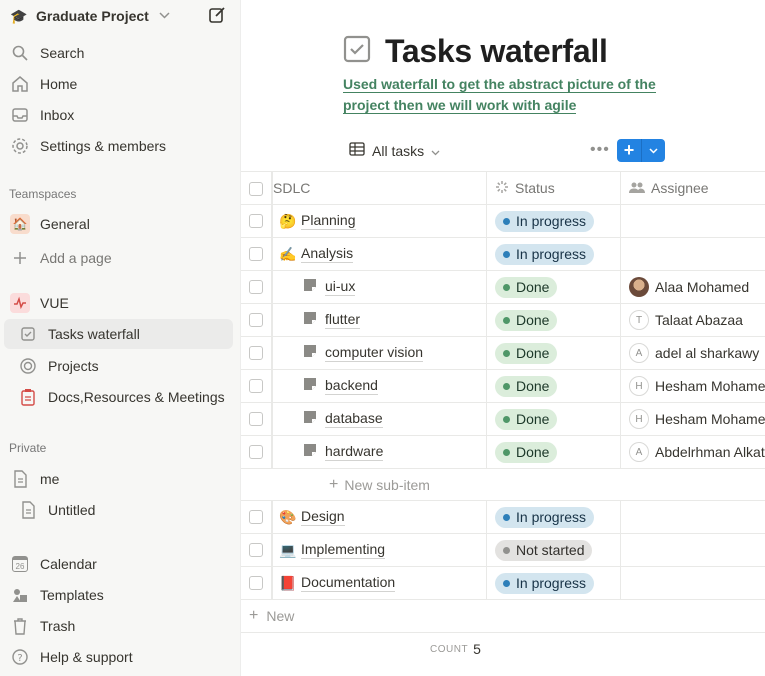  What do you see at coordinates (554, 550) in the screenshot?
I see `status-cell: Not started` at bounding box center [554, 550].